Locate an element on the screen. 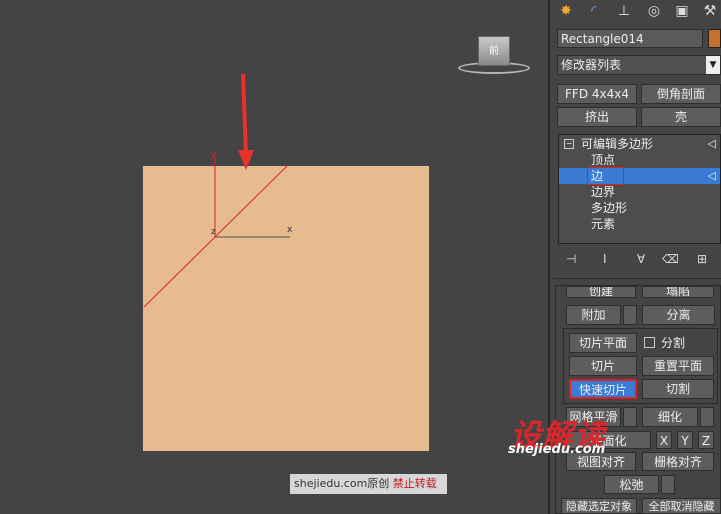 Image resolution: width=721 pixels, height=514 pixels. curve-icon: ◜ is located at coordinates (594, 11).